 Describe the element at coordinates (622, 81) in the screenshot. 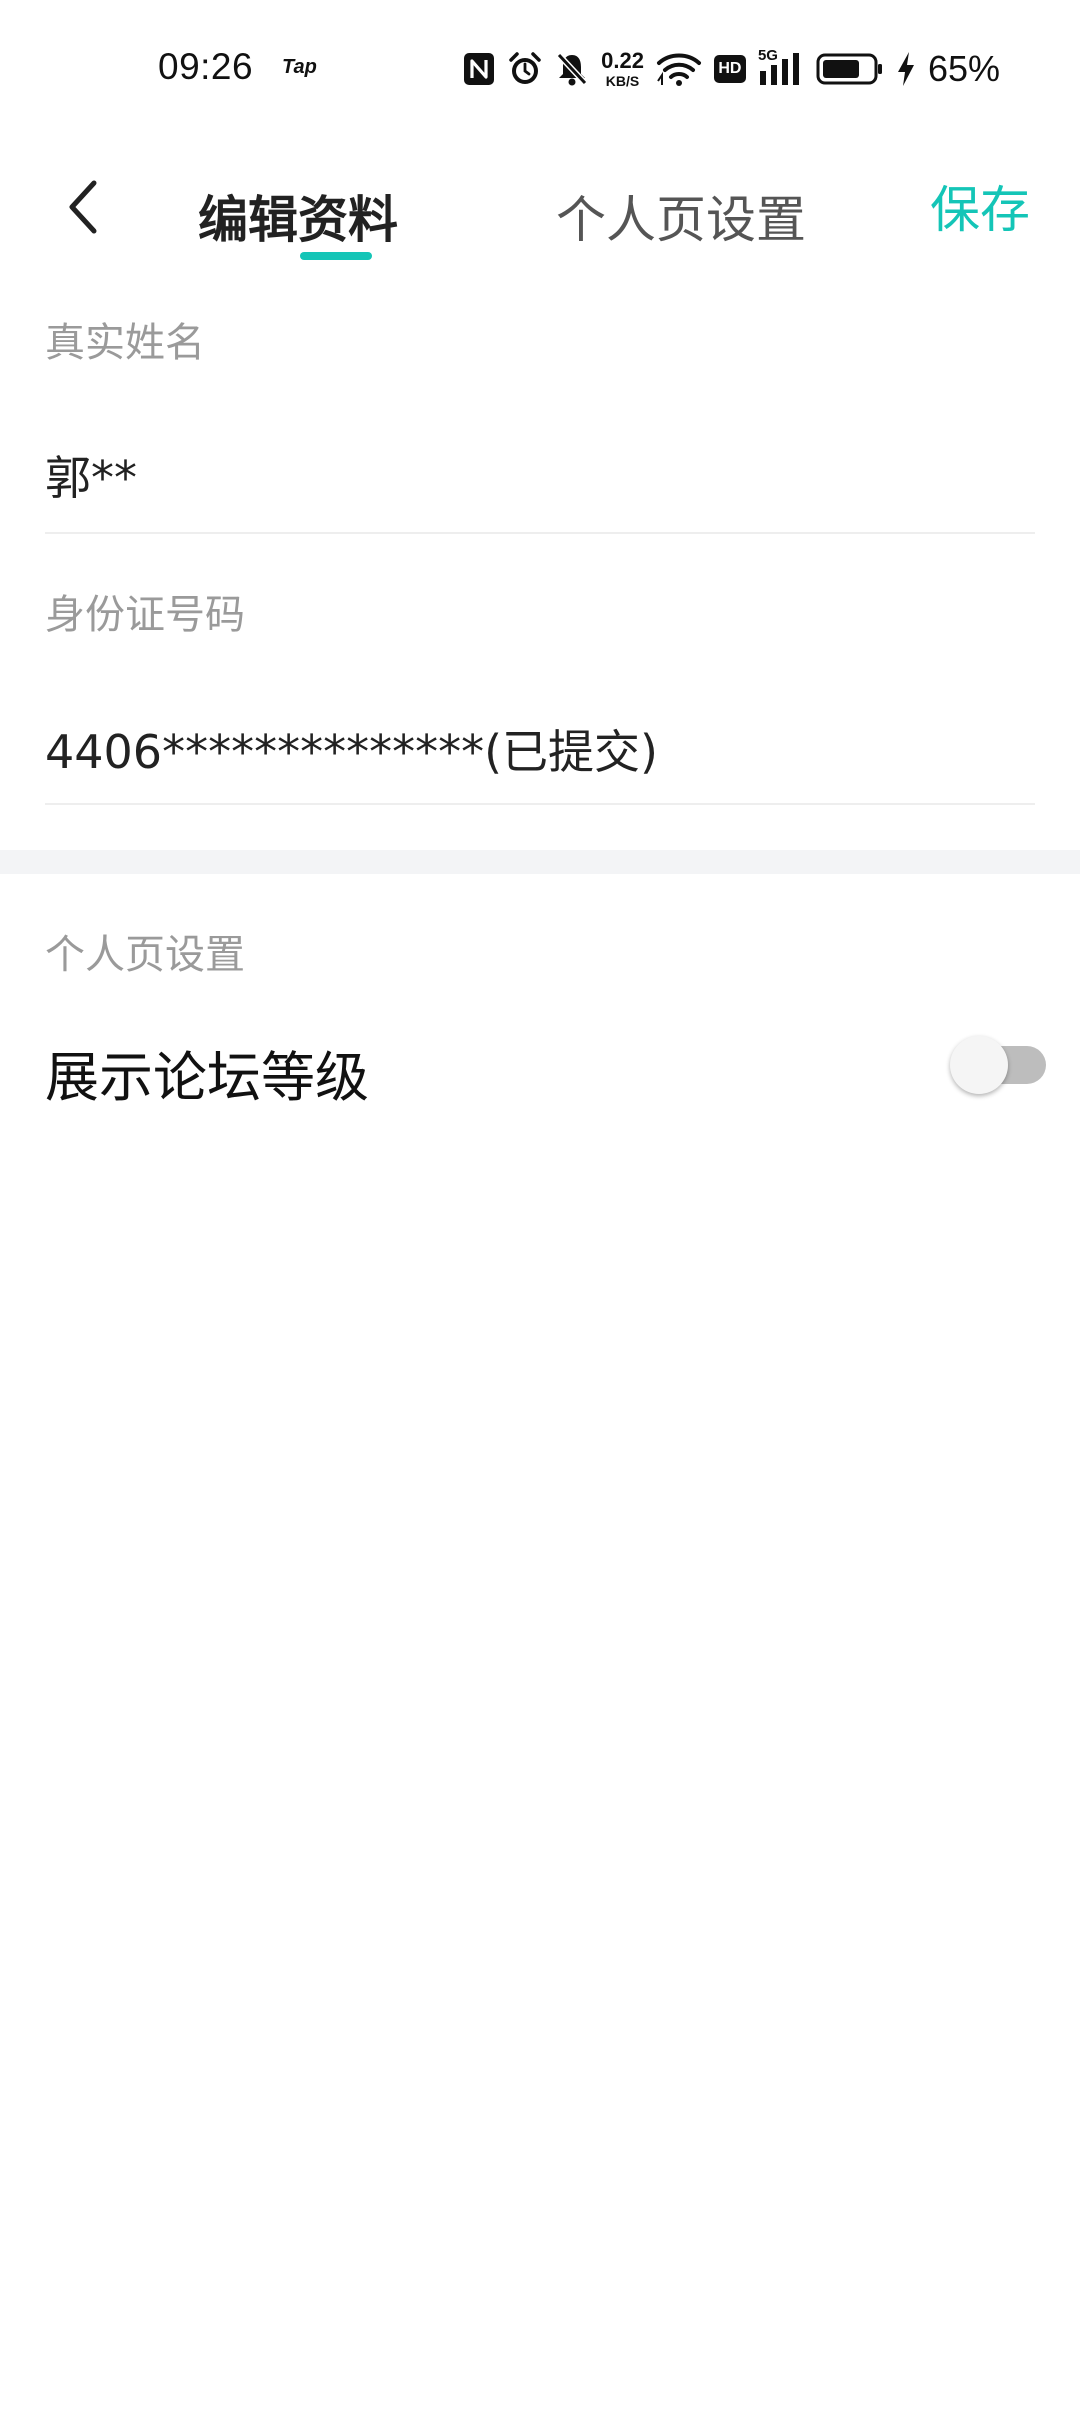

I see `net-speed-unit: KB/S` at that location.